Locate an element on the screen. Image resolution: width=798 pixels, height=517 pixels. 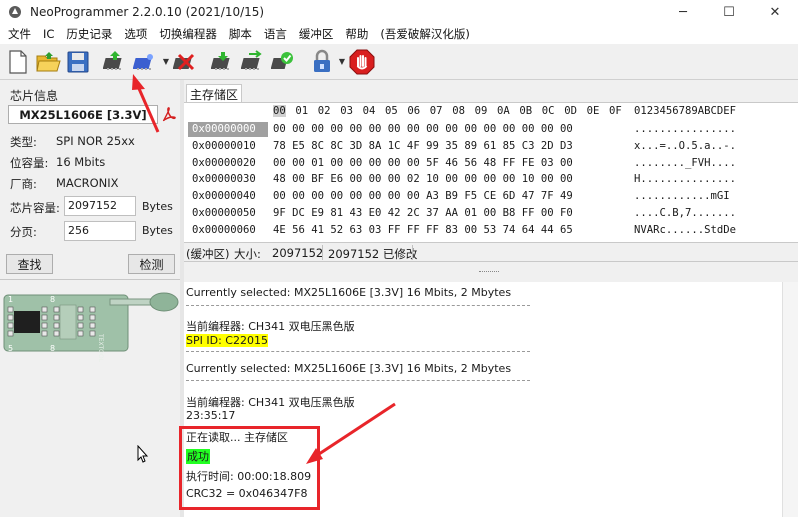
buffer-status-bar: (缓冲区) 大小: 2097152 2097152 已修改 is located at coordinates (491, 252).